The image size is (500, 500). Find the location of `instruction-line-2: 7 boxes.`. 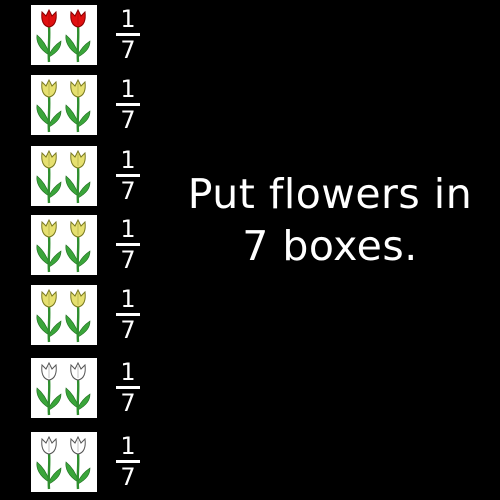

instruction-line-2: 7 boxes. is located at coordinates (330, 246).